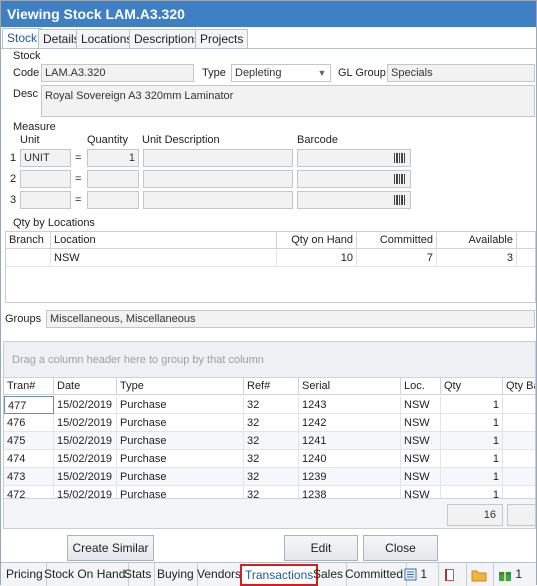 Image resolution: width=537 pixels, height=586 pixels. I want to click on tab-buying: Buying, so click(176, 574).